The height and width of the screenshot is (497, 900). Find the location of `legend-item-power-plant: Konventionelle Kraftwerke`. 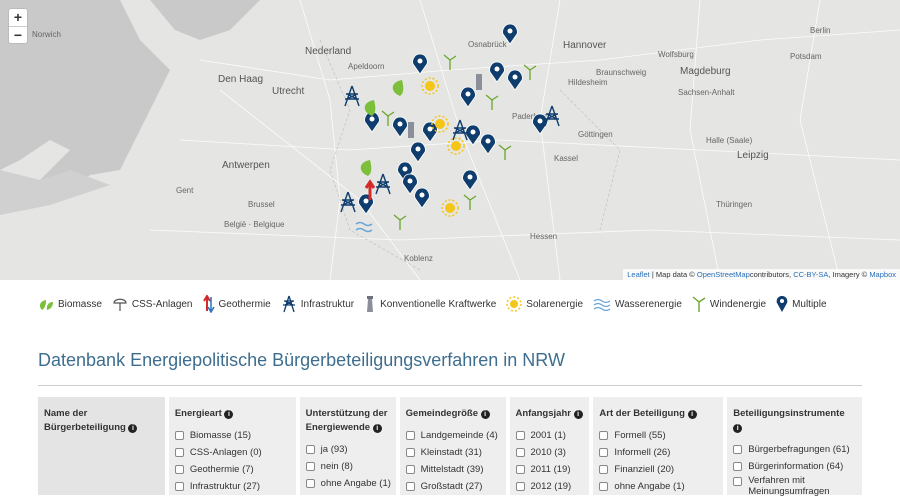

legend-item-power-plant: Konventionelle Kraftwerke is located at coordinates (430, 304).